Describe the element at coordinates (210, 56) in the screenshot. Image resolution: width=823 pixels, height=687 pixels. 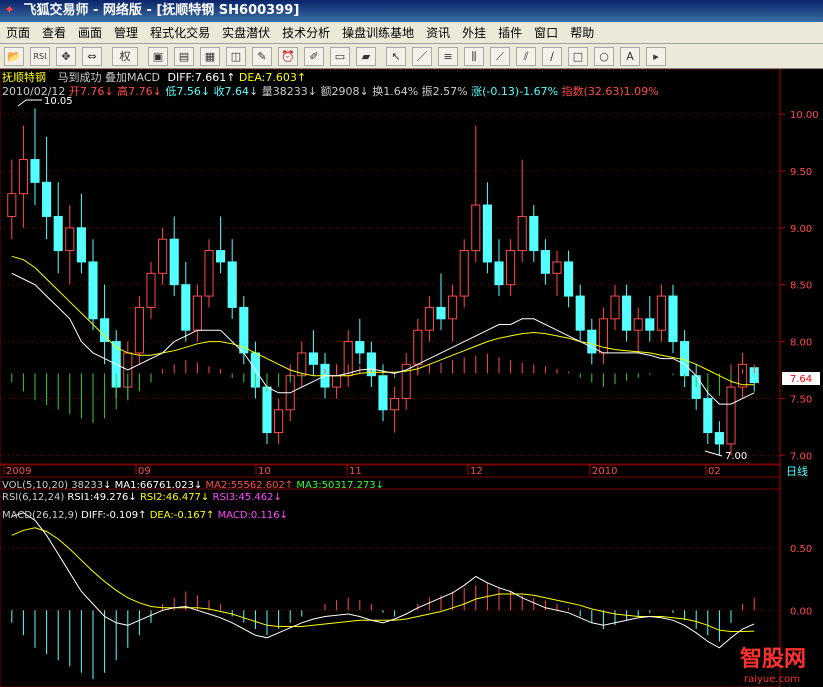
I see `tile-icon: ▦` at that location.